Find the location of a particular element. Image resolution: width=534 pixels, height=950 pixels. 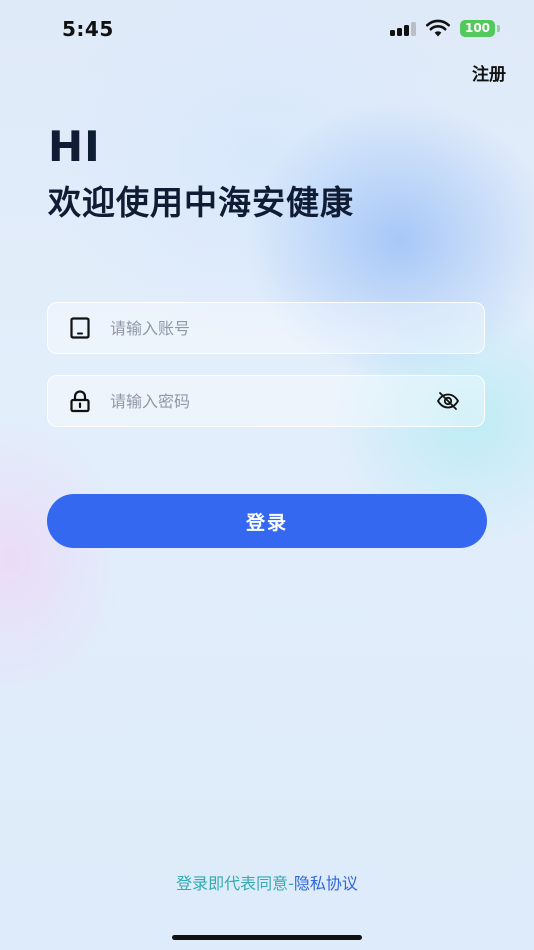

battery-icon: 100 is located at coordinates (477, 28).